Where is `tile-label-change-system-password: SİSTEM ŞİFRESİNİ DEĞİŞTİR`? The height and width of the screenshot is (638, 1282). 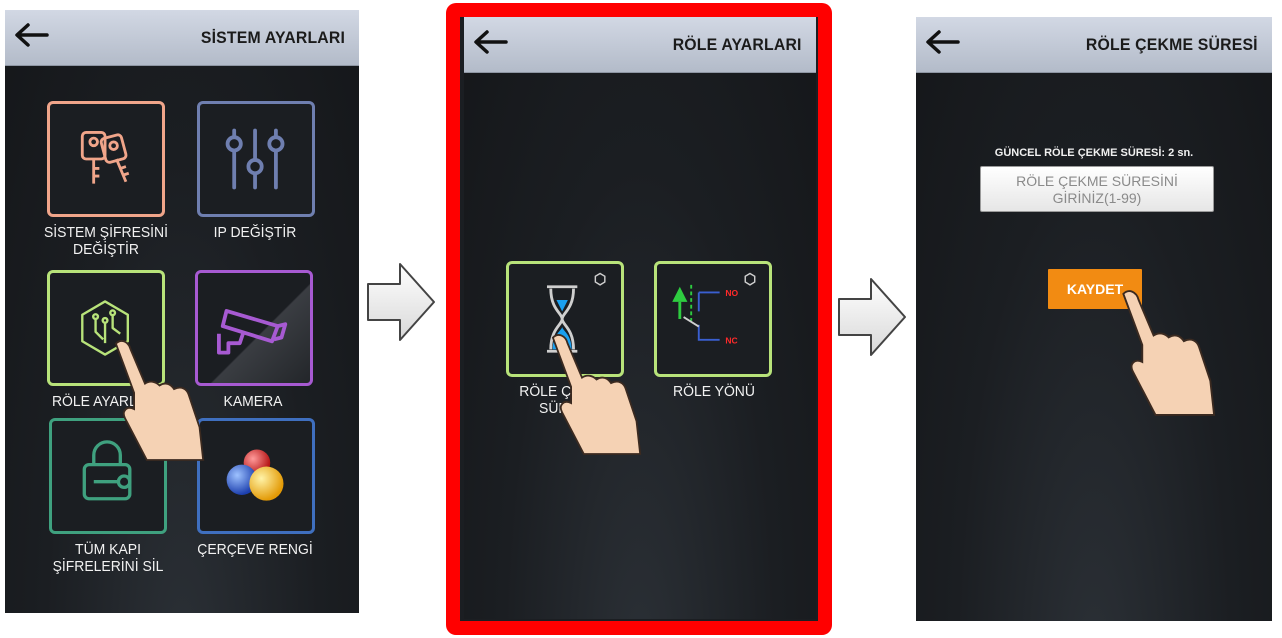 tile-label-change-system-password: SİSTEM ŞİFRESİNİ DEĞİŞTİR is located at coordinates (106, 241).